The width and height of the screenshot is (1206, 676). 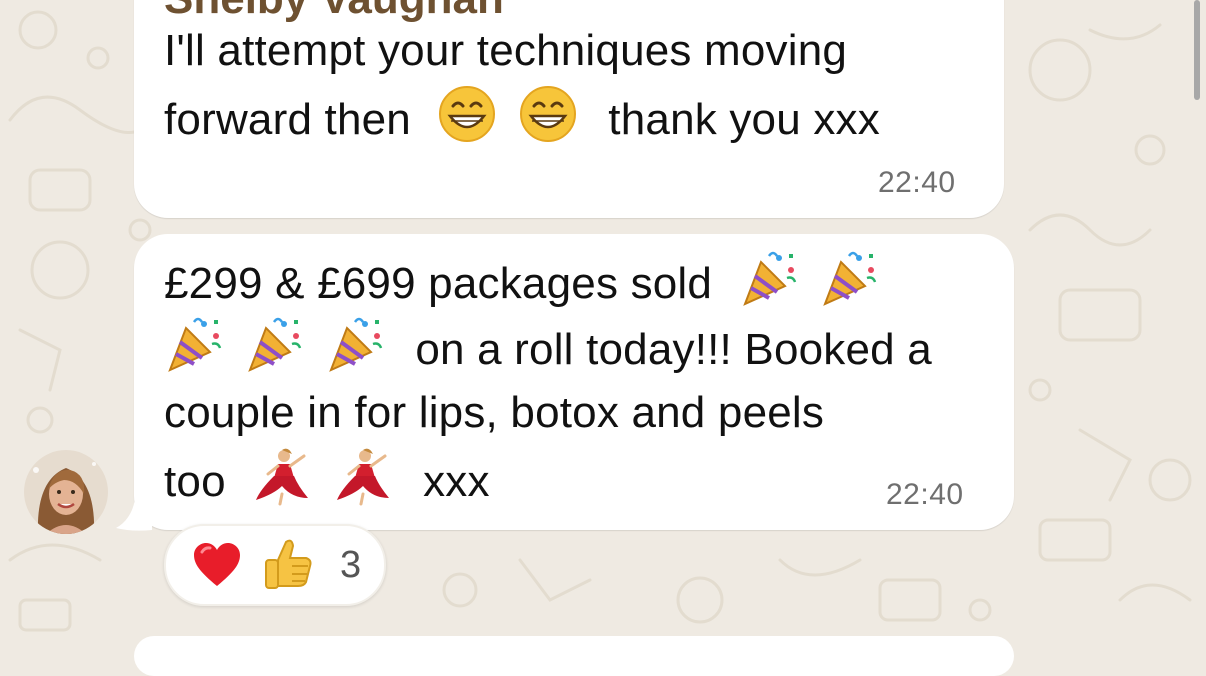 What do you see at coordinates (217, 564) in the screenshot?
I see `heart-icon` at bounding box center [217, 564].